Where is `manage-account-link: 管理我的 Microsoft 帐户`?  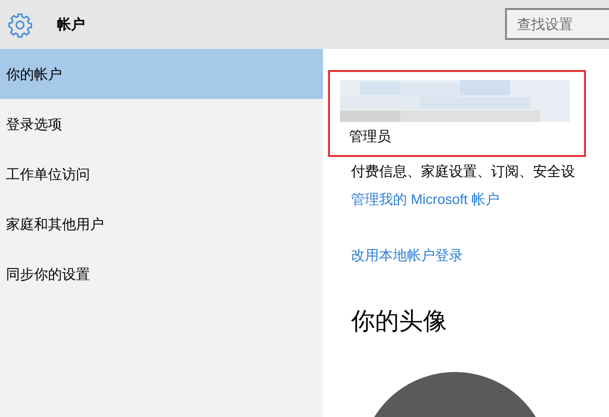 manage-account-link: 管理我的 Microsoft 帐户 is located at coordinates (425, 199).